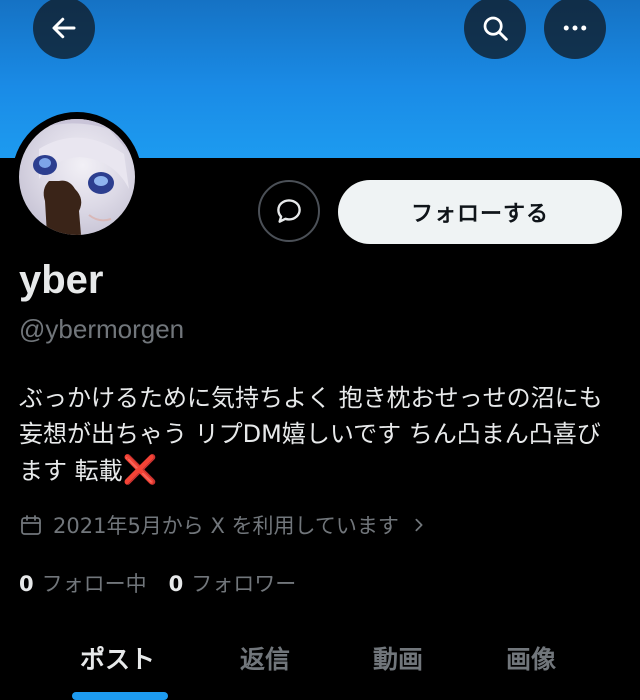 This screenshot has width=640, height=700. I want to click on user-handle: @ybermorgen, so click(102, 329).